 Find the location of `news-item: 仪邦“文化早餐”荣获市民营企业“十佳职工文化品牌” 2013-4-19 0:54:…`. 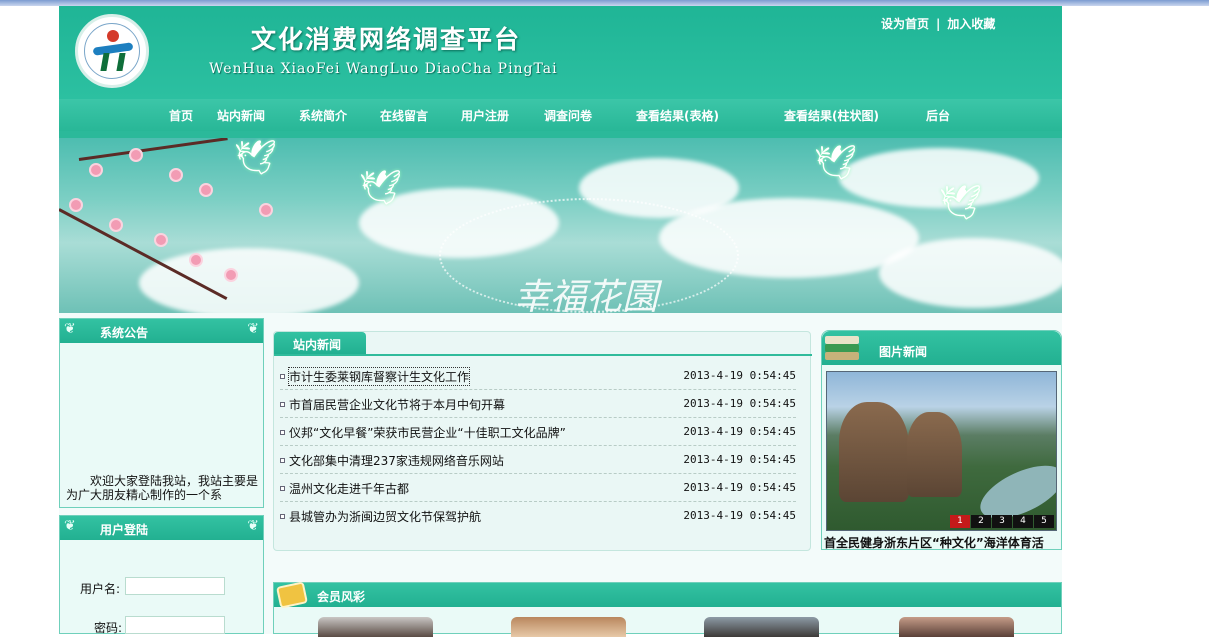

news-item: 仪邦“文化早餐”荣获市民营企业“十佳职工文化品牌” 2013-4-19 0:54:… is located at coordinates (538, 432).